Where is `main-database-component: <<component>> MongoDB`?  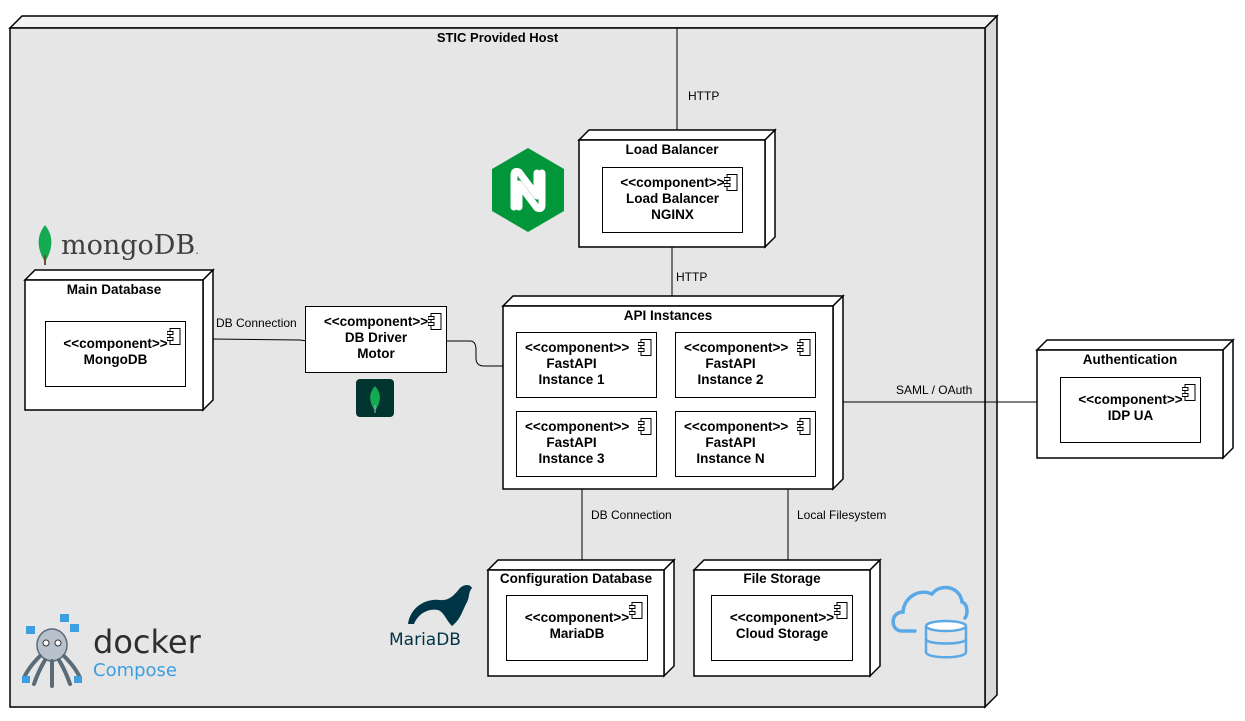
main-database-component: <<component>> MongoDB is located at coordinates (115, 354).